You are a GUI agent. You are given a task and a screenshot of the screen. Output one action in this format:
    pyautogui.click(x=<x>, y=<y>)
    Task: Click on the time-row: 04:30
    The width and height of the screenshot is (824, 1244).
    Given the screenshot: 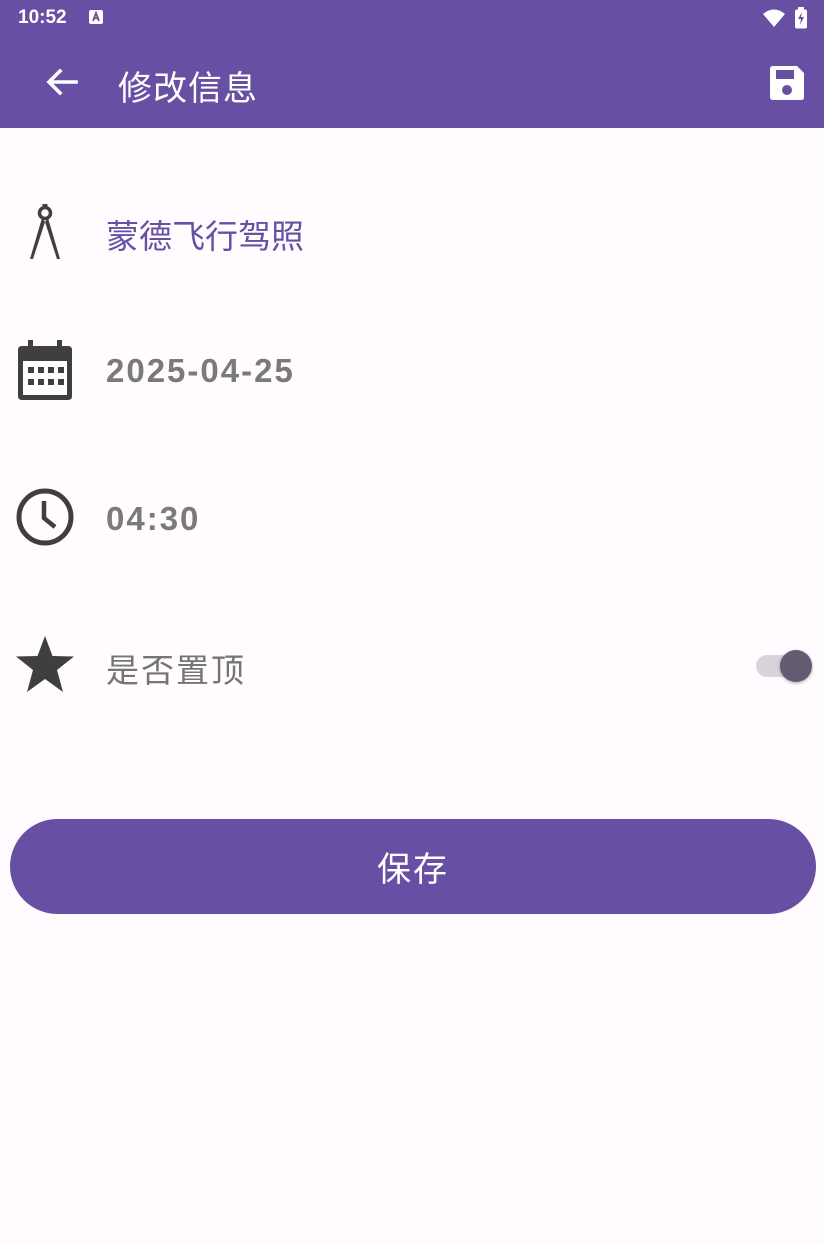 What is the action you would take?
    pyautogui.click(x=412, y=518)
    